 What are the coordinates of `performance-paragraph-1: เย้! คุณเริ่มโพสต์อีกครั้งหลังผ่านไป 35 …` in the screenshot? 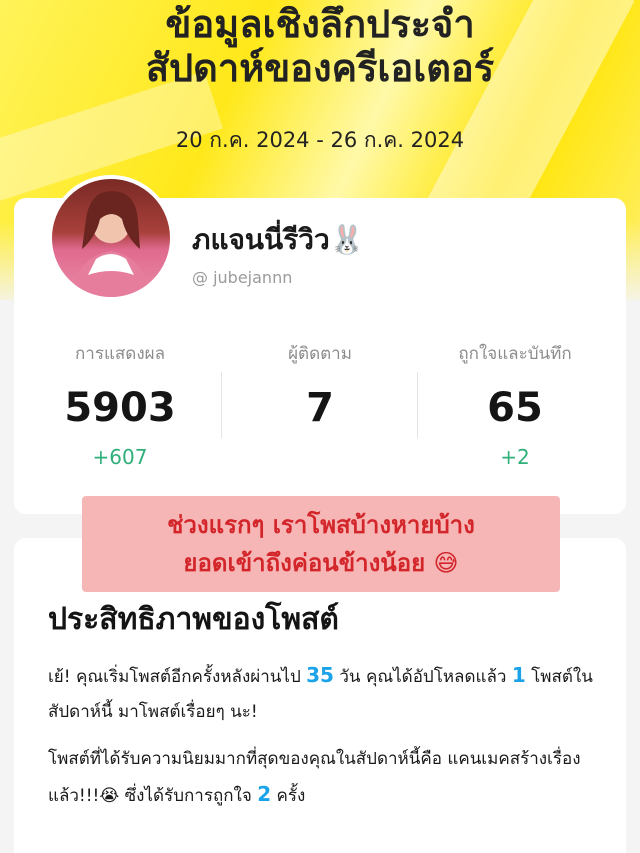 It's located at (328, 694).